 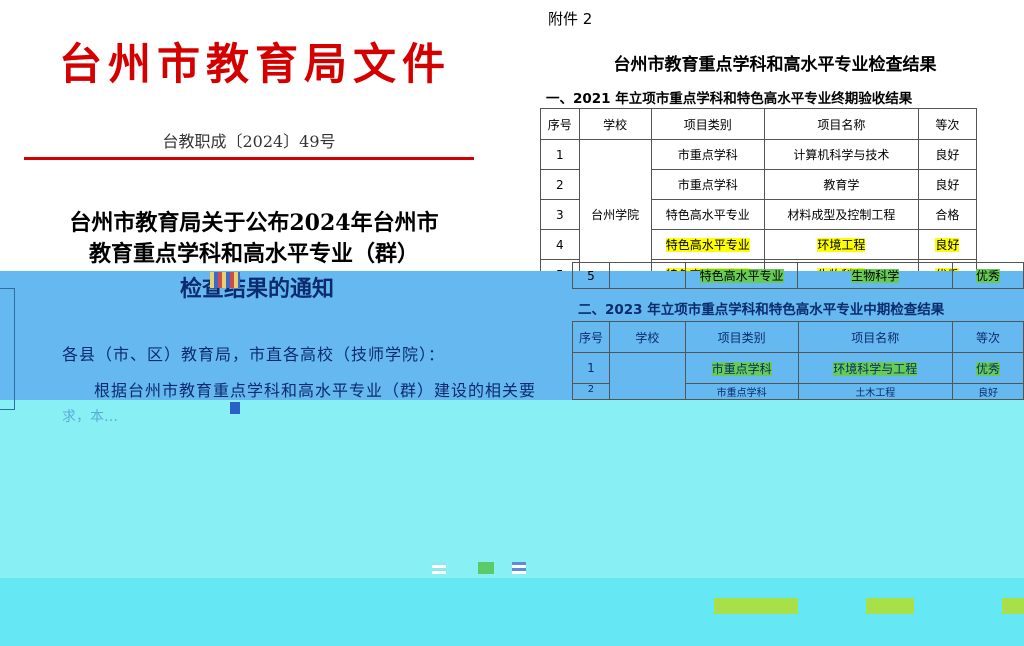 What do you see at coordinates (7, 349) in the screenshot?
I see `overlay-edge-lines` at bounding box center [7, 349].